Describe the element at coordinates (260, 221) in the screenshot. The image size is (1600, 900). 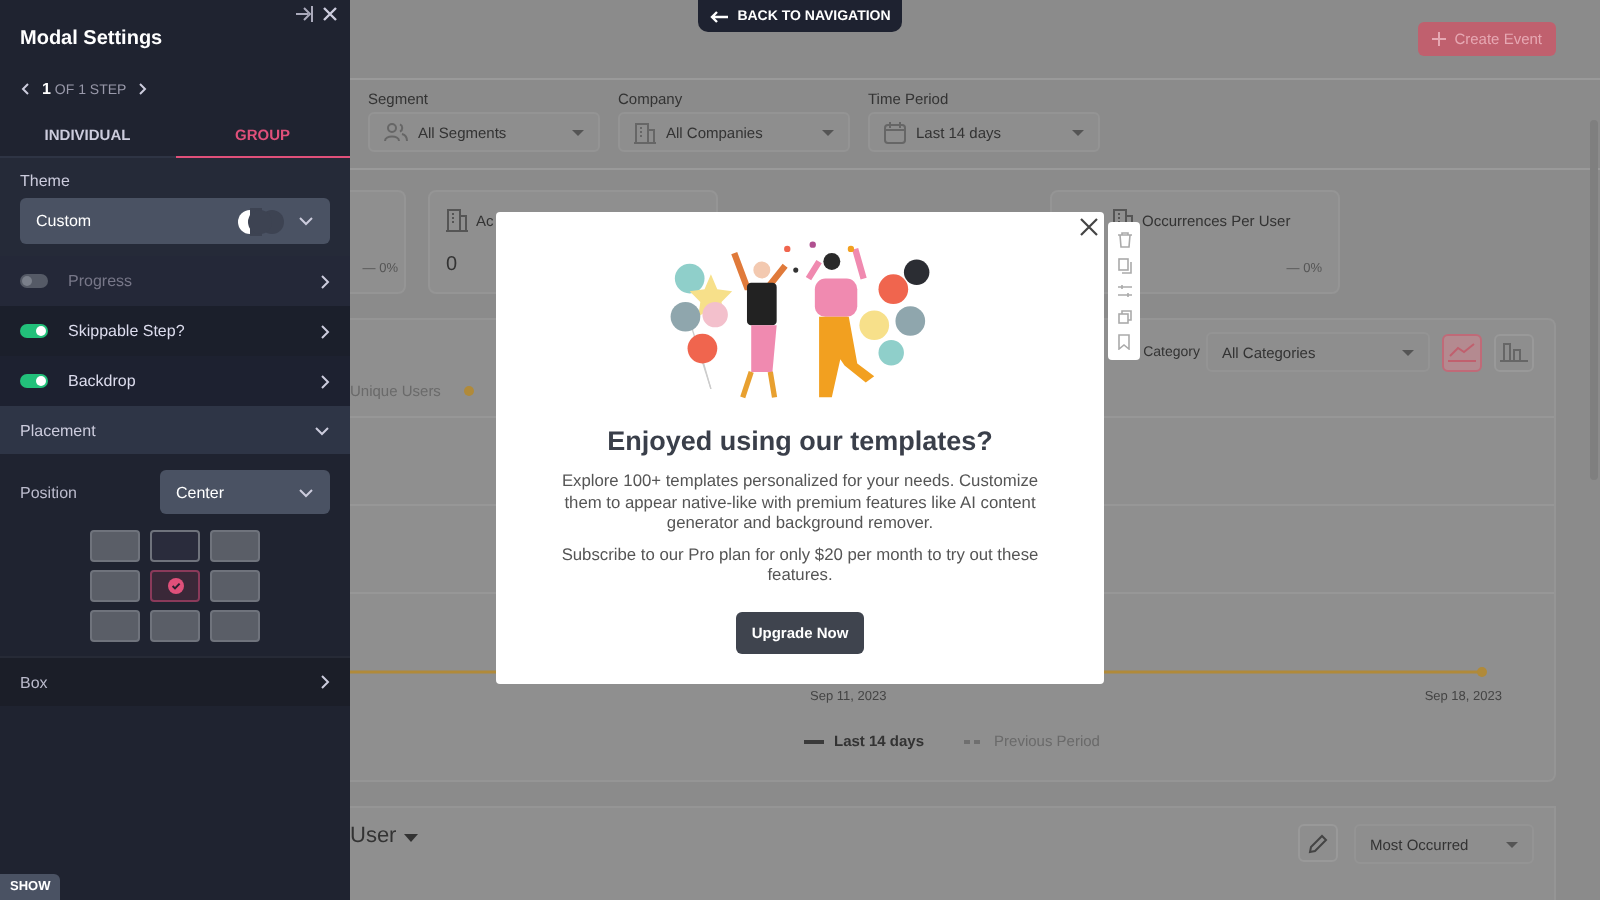
I see `theme-swatch-icon` at that location.